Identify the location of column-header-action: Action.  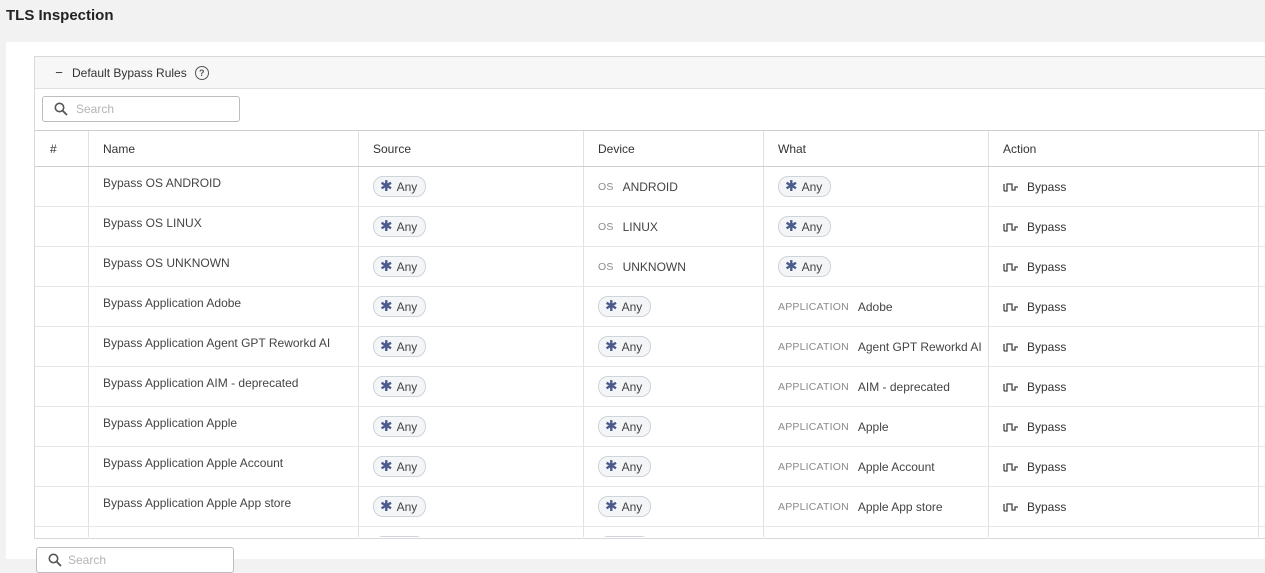
(1124, 148).